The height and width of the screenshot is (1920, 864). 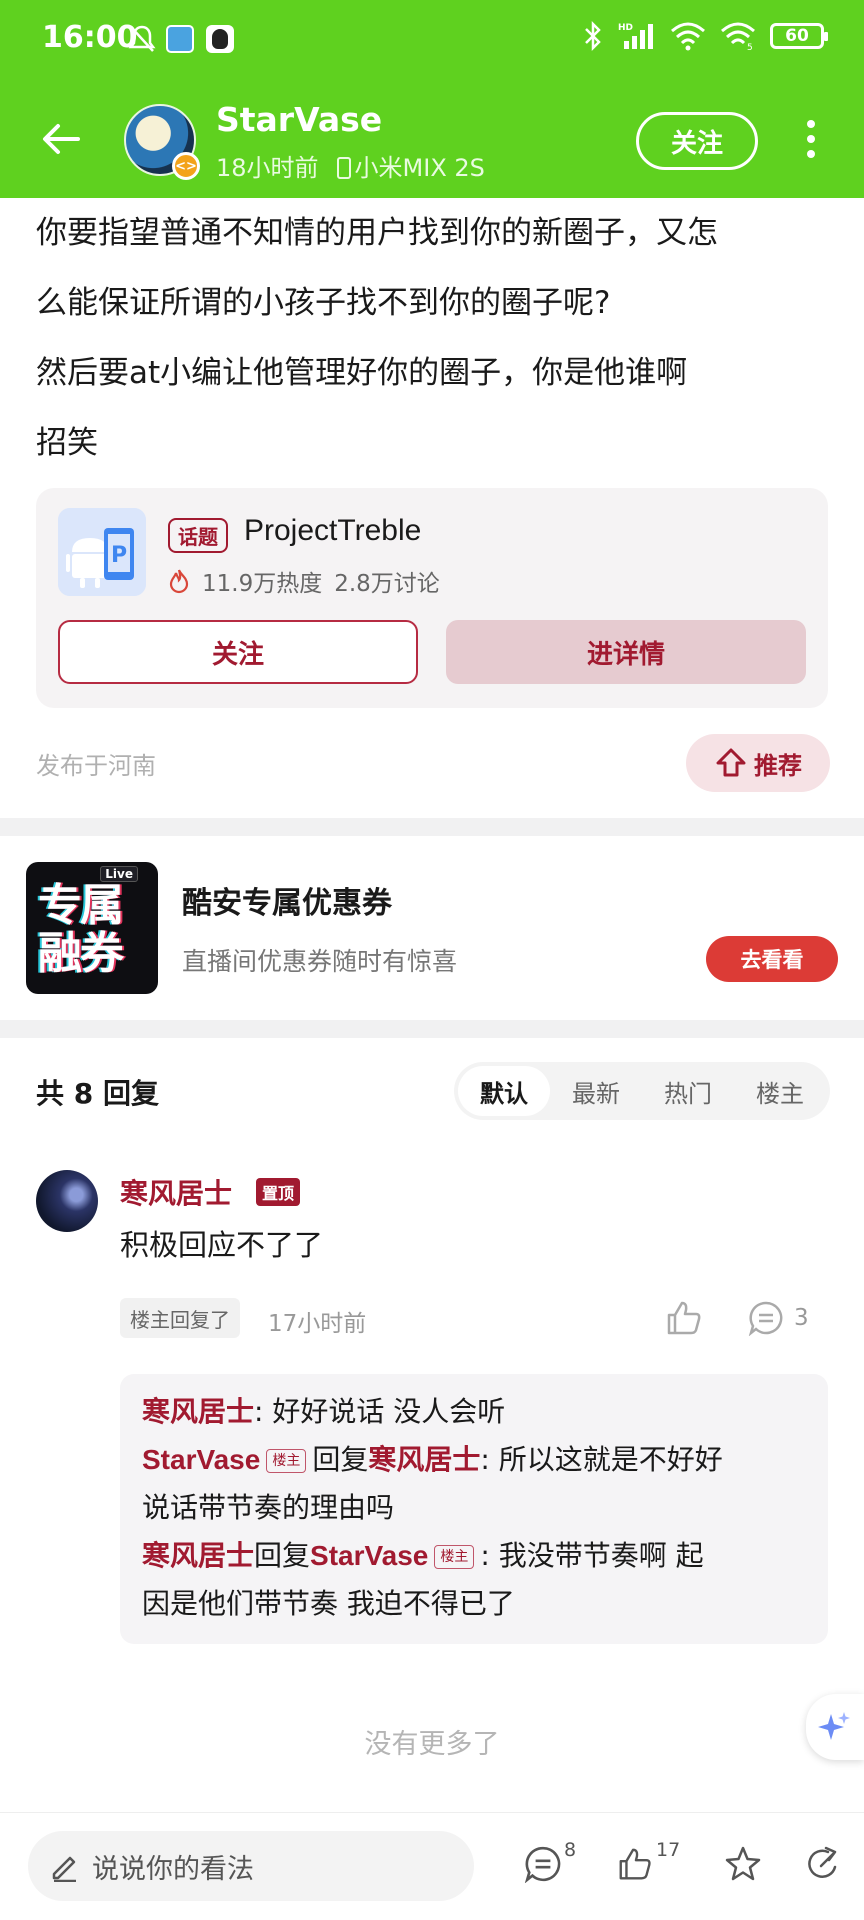 What do you see at coordinates (119, 555) in the screenshot?
I see `svg-text: P` at bounding box center [119, 555].